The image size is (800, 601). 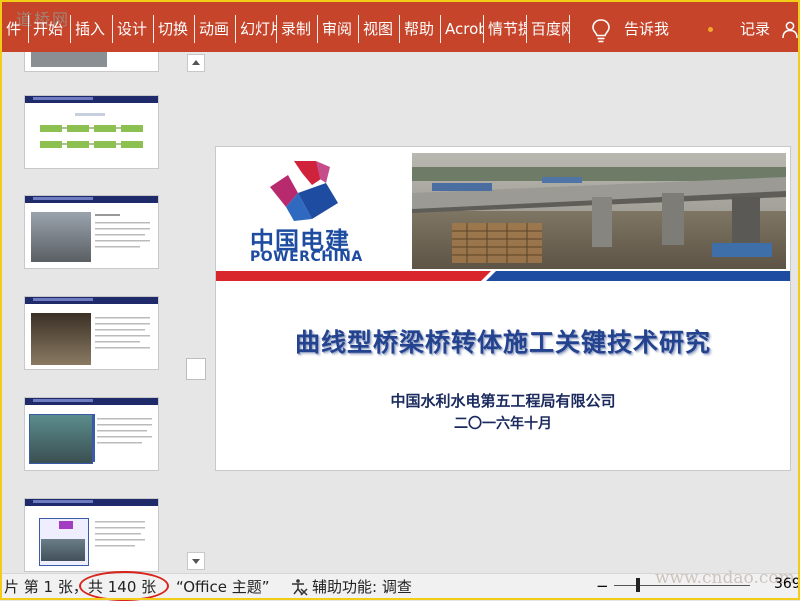 I want to click on thumb-diagram-mark, so click(x=66, y=525).